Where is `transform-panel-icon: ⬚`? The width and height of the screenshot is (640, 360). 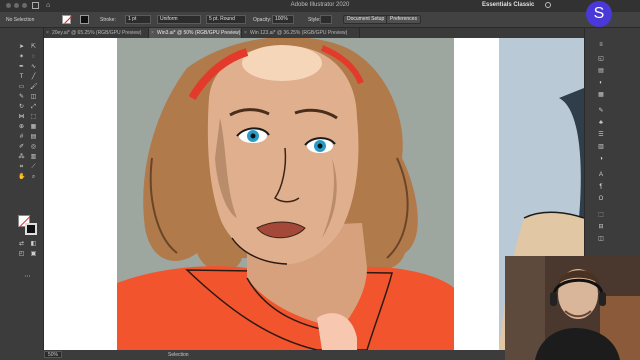 transform-panel-icon: ⬚ is located at coordinates (601, 215).